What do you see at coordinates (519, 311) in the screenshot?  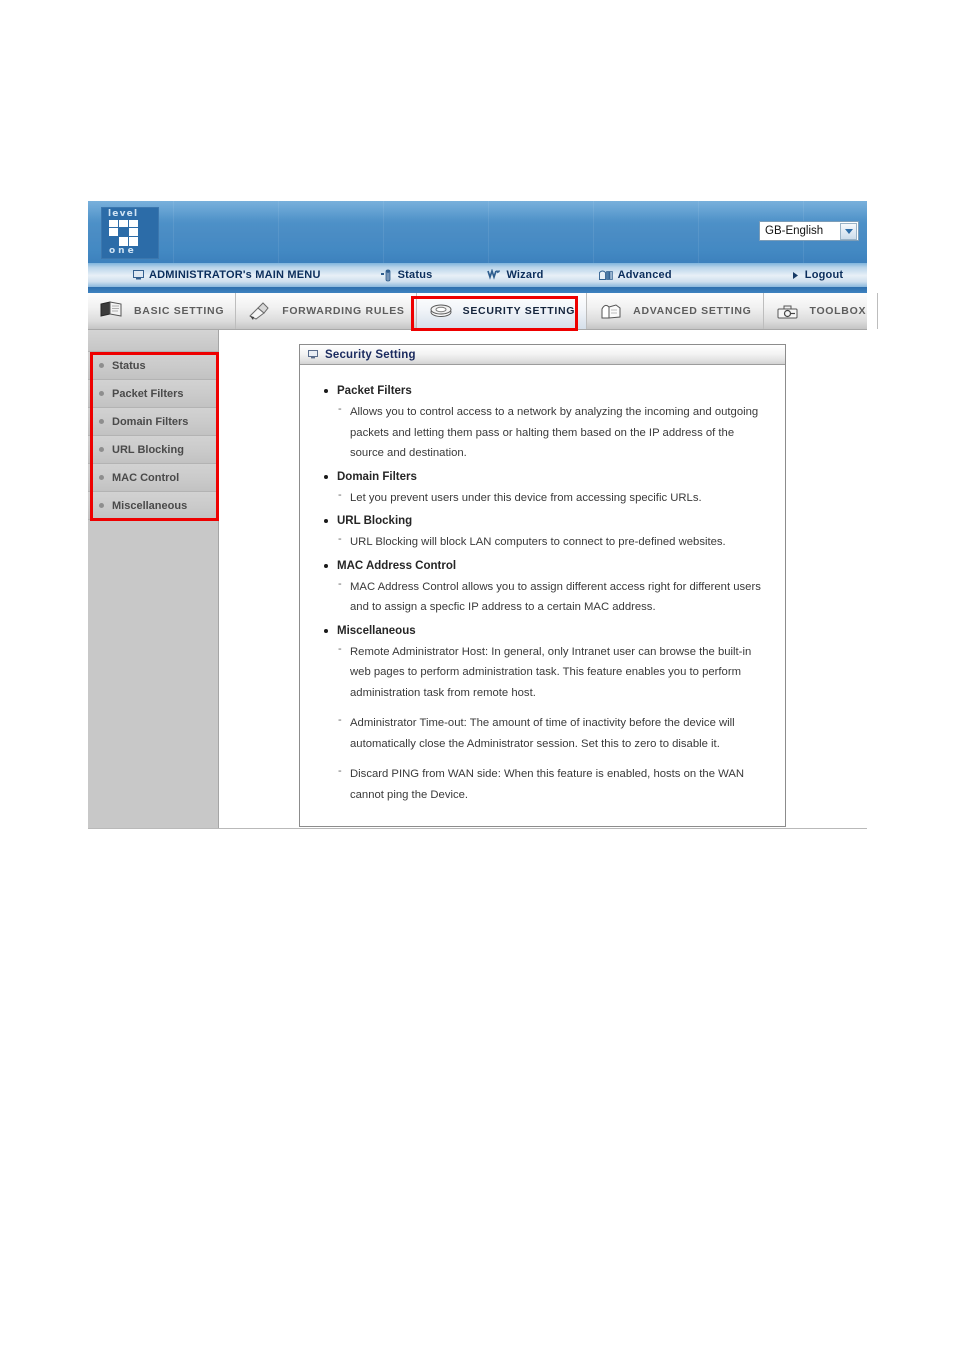 I see `tab-label: SECURITY SETTING` at bounding box center [519, 311].